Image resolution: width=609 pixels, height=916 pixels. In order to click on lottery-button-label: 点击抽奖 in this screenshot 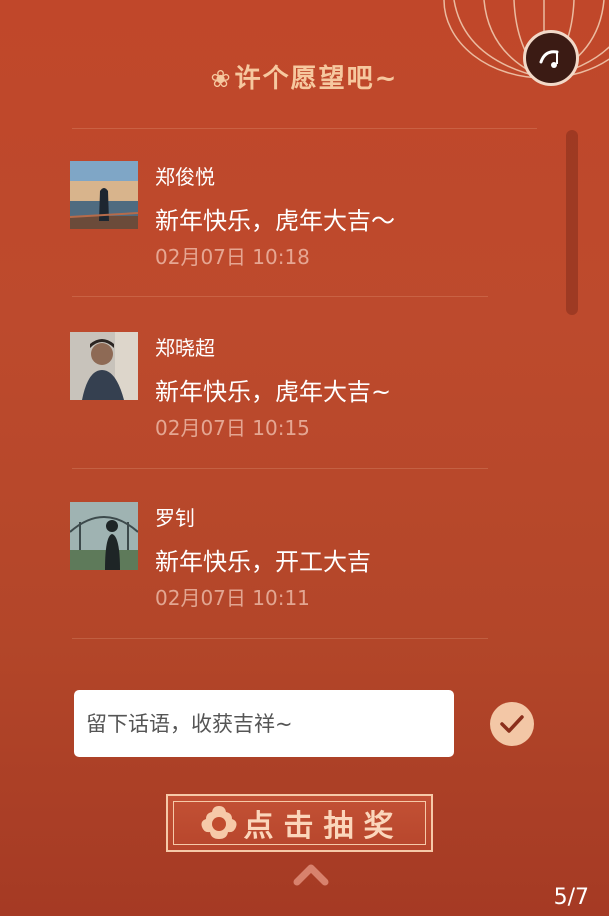, I will do `click(323, 826)`.